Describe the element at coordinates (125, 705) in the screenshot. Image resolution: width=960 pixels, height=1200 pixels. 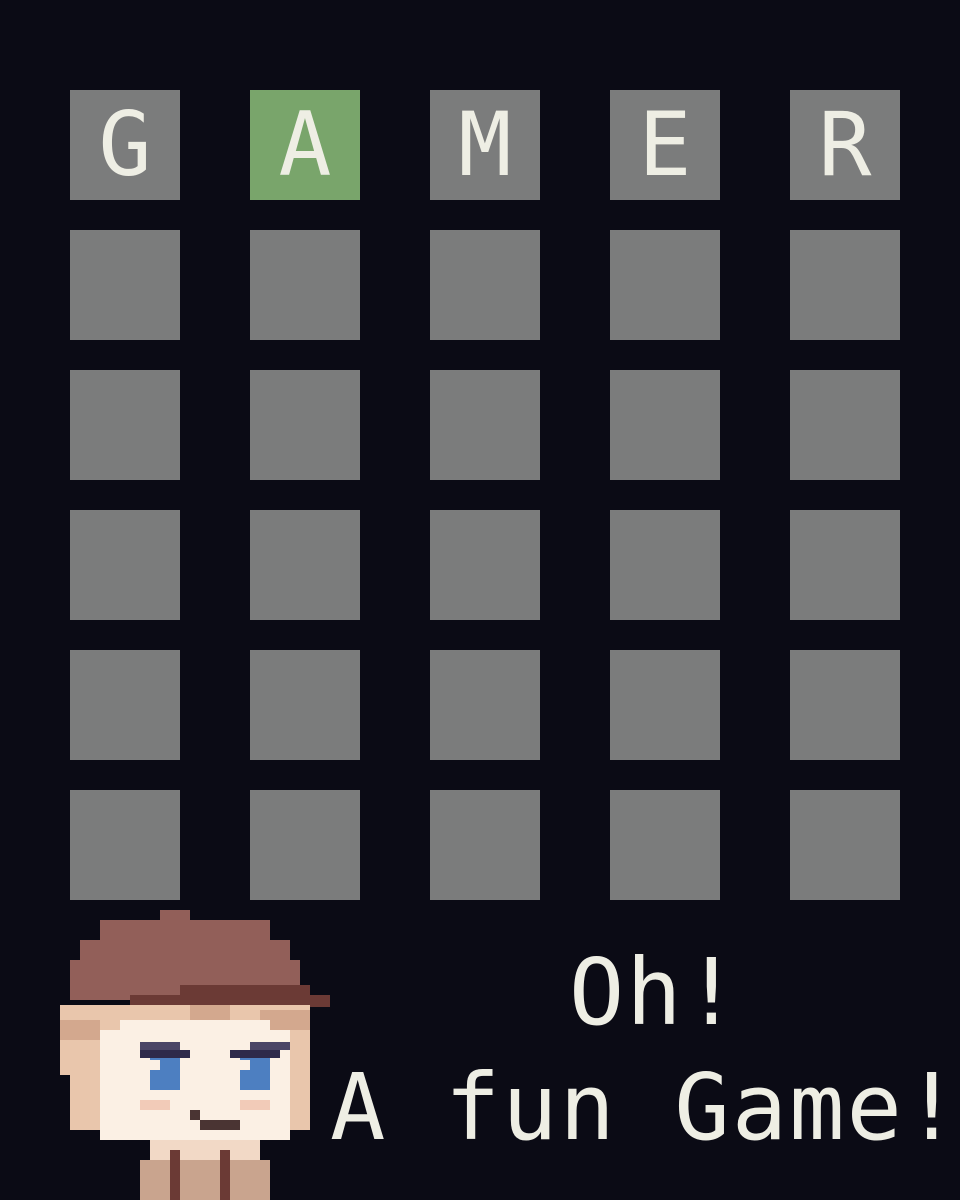
I see `tile-r5-c1` at that location.